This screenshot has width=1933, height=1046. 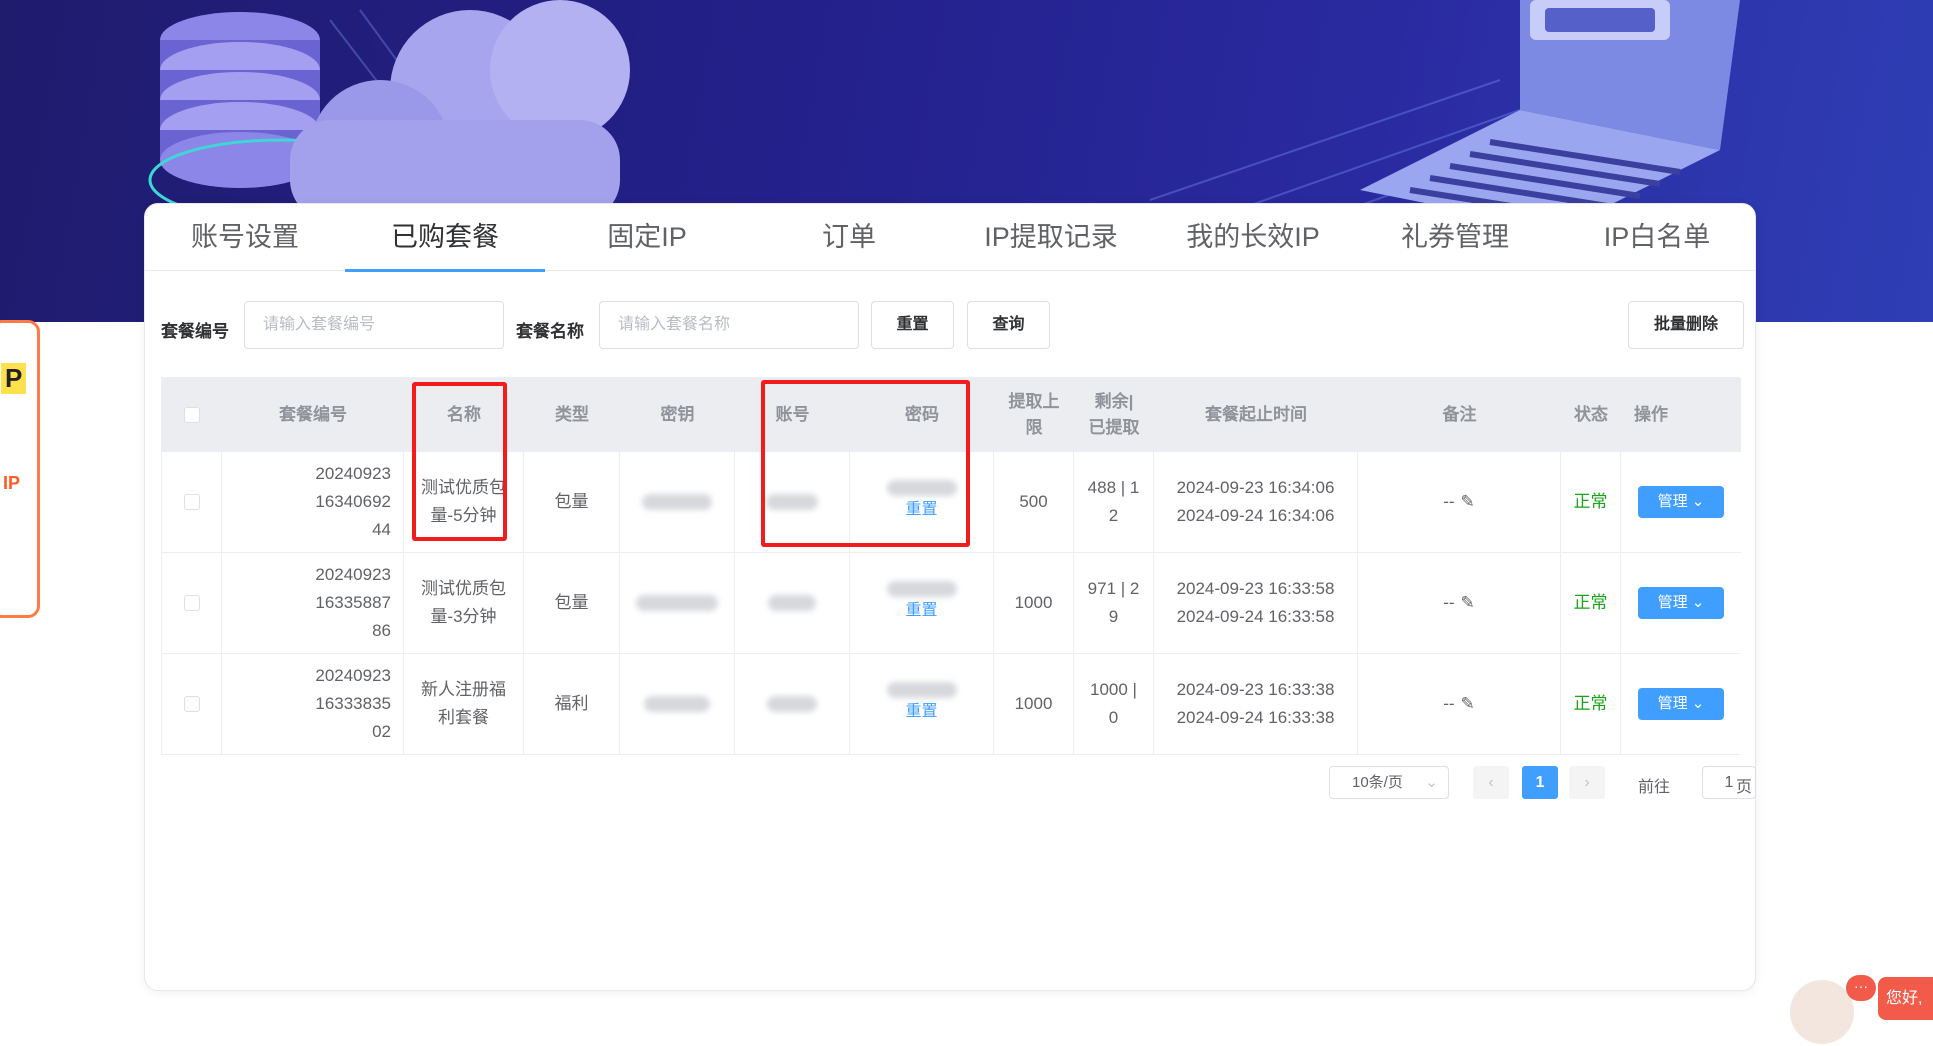 What do you see at coordinates (313, 502) in the screenshot?
I see `package-id-cell: 20240923 16340692 44` at bounding box center [313, 502].